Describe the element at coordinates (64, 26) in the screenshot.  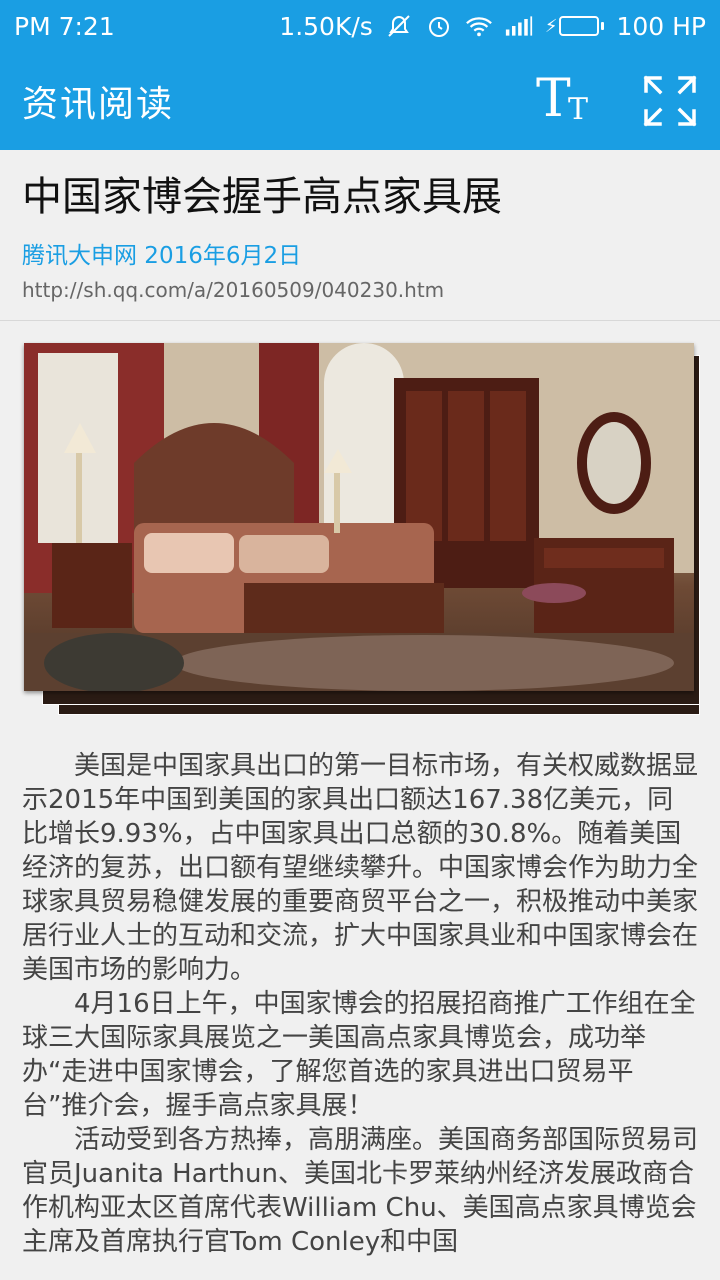
I see `status-time: PM 7:21` at that location.